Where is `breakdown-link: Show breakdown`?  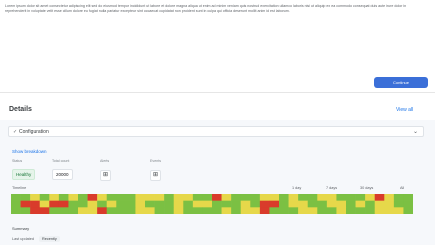 breakdown-link: Show breakdown is located at coordinates (29, 151).